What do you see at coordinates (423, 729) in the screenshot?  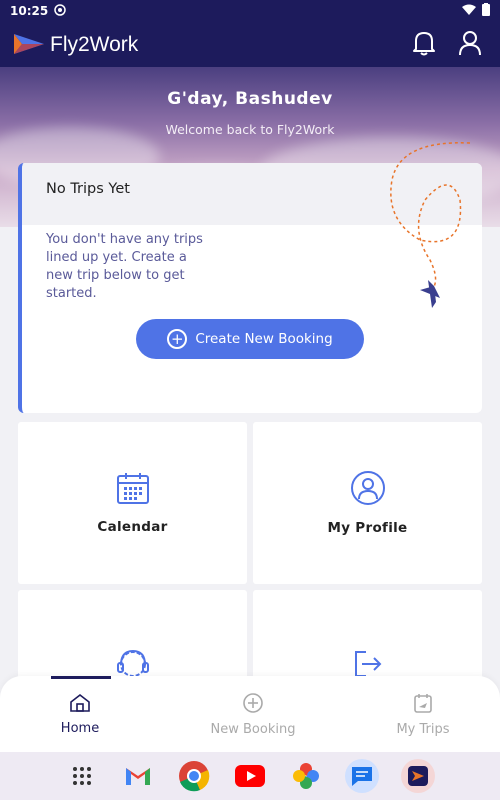 I see `nav-my-trips-label: My Trips` at bounding box center [423, 729].